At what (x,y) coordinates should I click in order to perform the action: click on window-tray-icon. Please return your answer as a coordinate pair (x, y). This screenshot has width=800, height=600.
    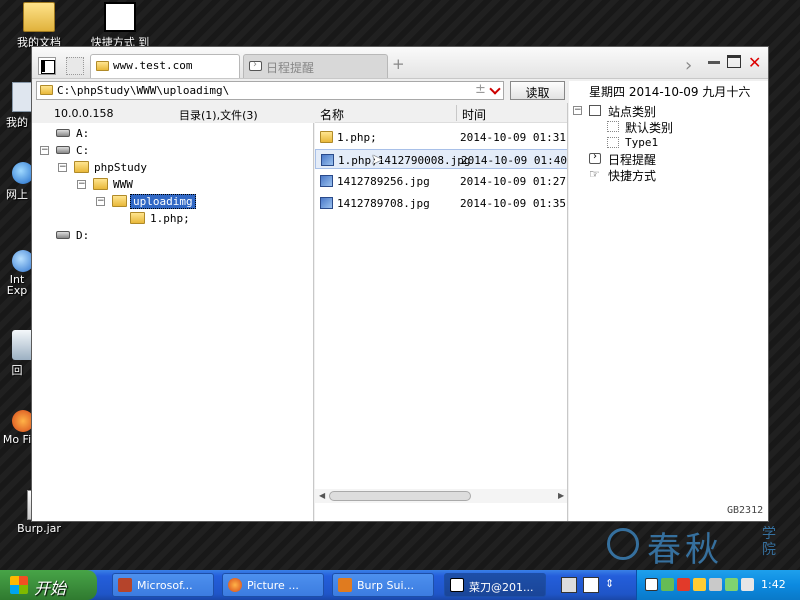
    Looking at the image, I should click on (651, 584).